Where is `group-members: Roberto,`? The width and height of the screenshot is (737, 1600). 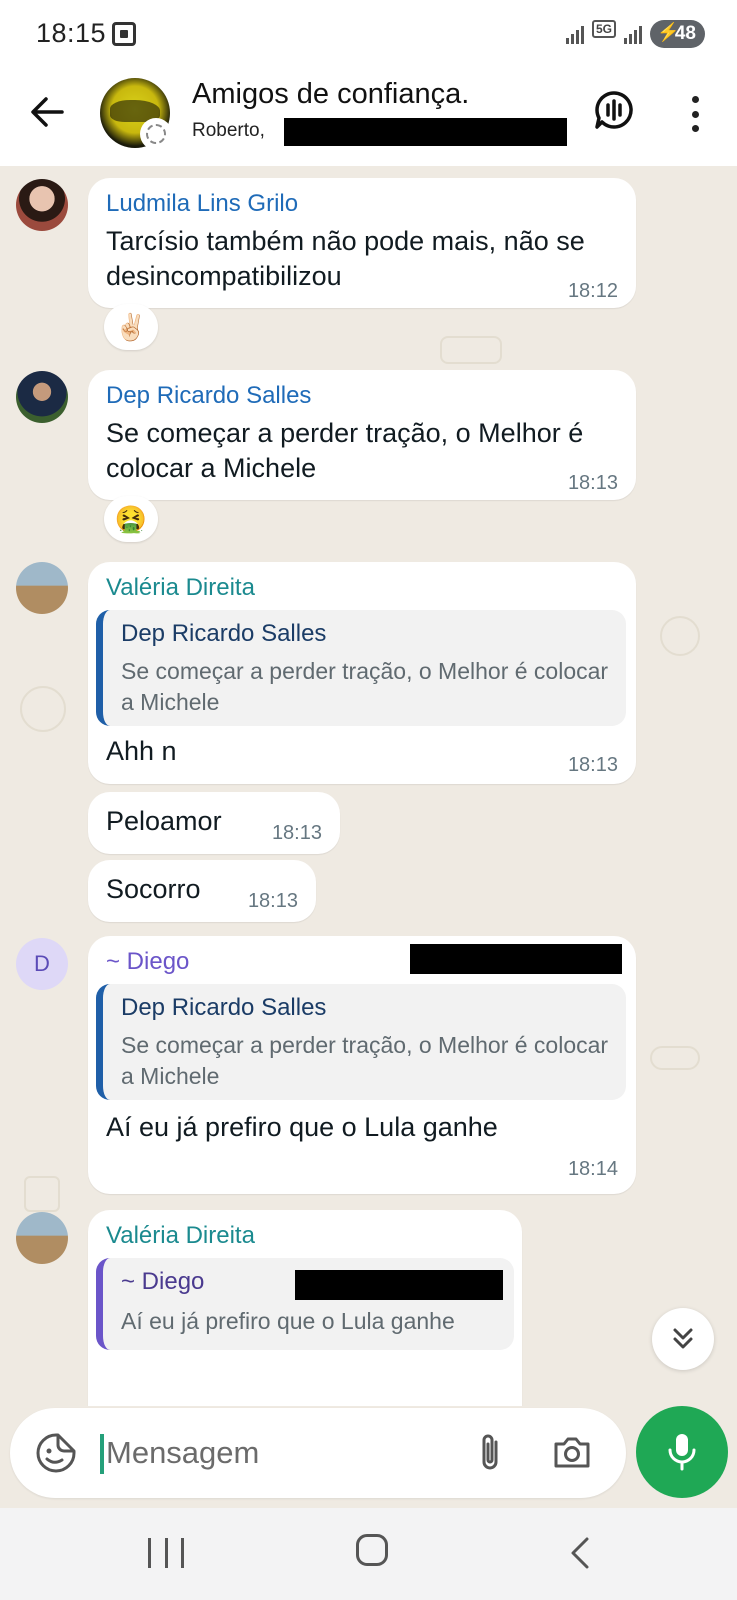
group-members: Roberto, is located at coordinates (228, 131).